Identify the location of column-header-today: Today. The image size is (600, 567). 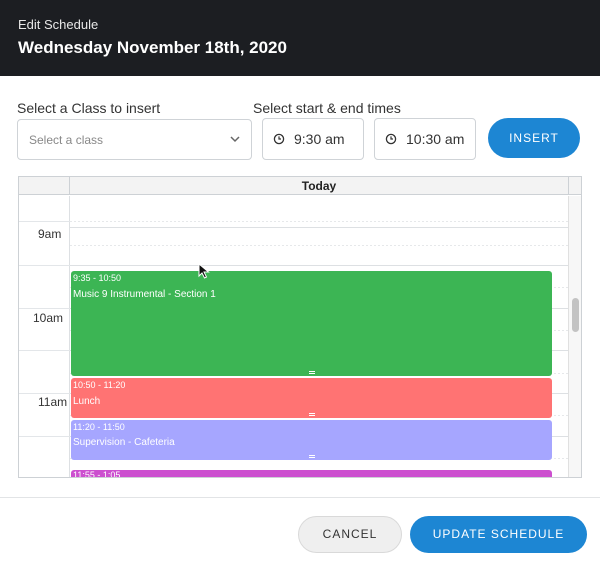
(319, 186).